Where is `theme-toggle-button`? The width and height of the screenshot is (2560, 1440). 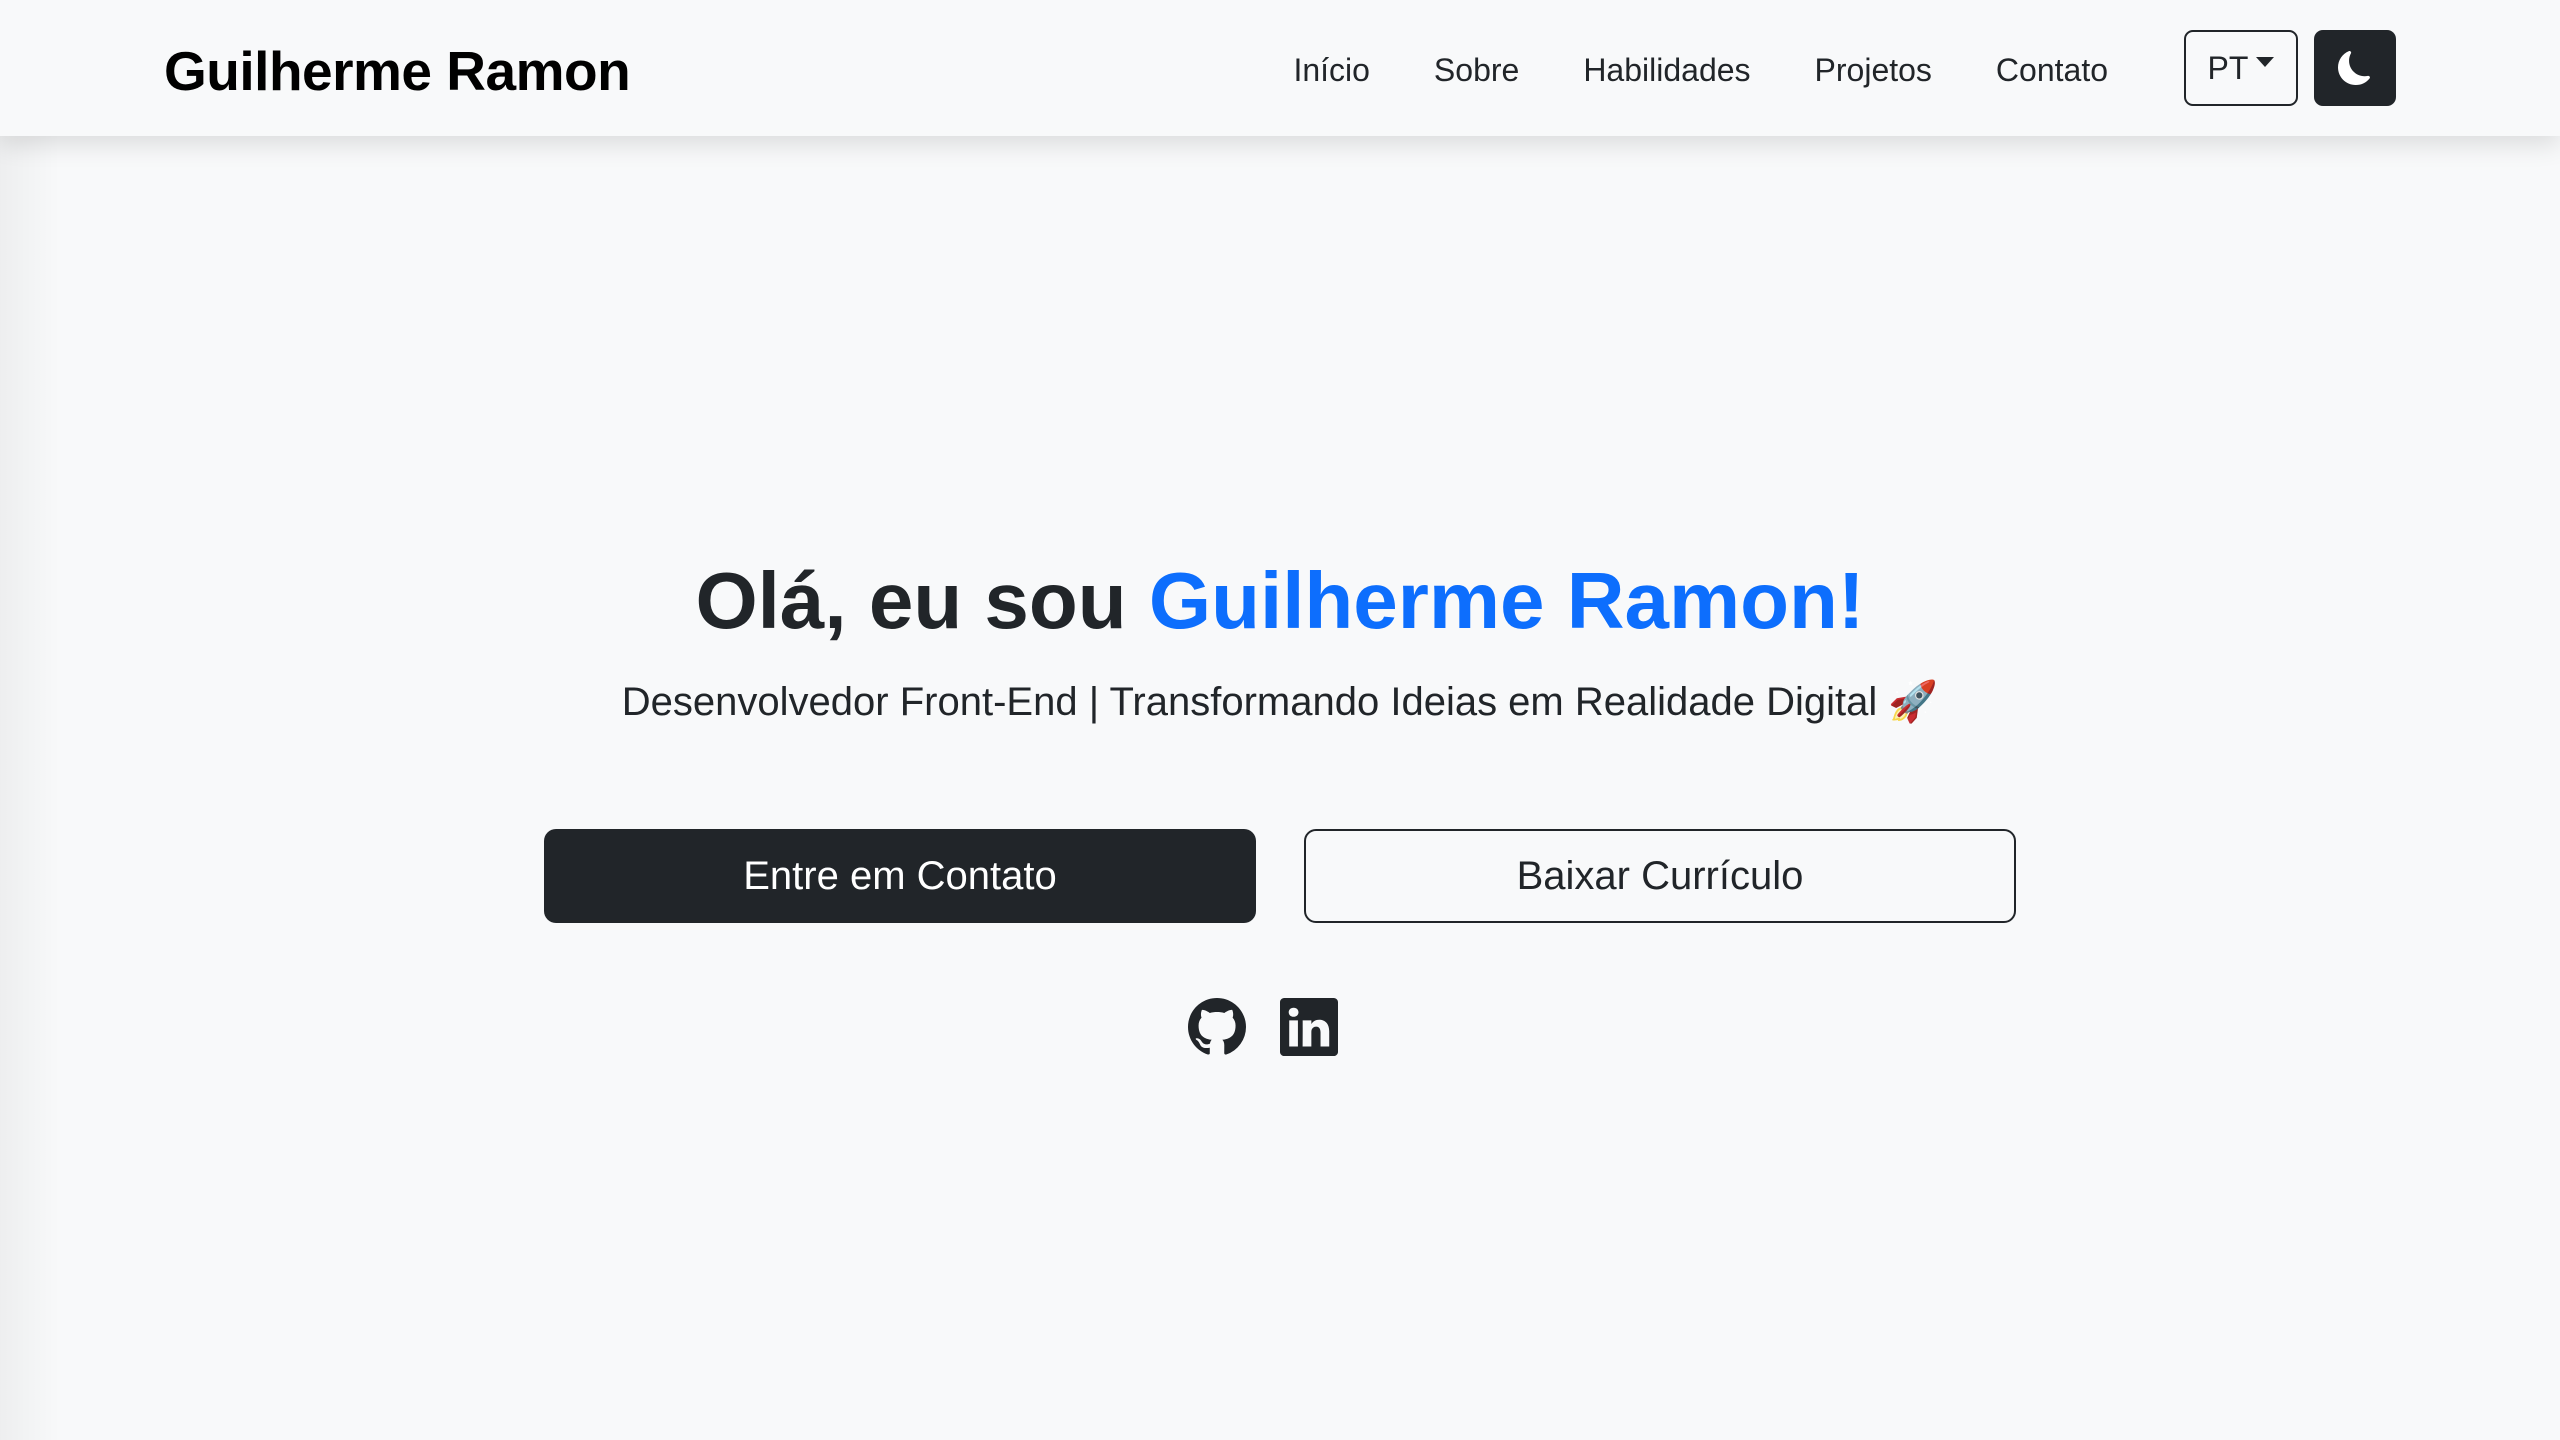
theme-toggle-button is located at coordinates (2355, 68).